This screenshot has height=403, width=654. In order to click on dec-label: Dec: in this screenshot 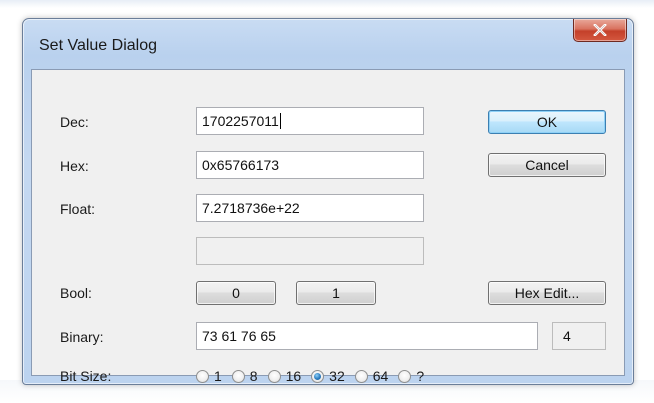, I will do `click(74, 122)`.